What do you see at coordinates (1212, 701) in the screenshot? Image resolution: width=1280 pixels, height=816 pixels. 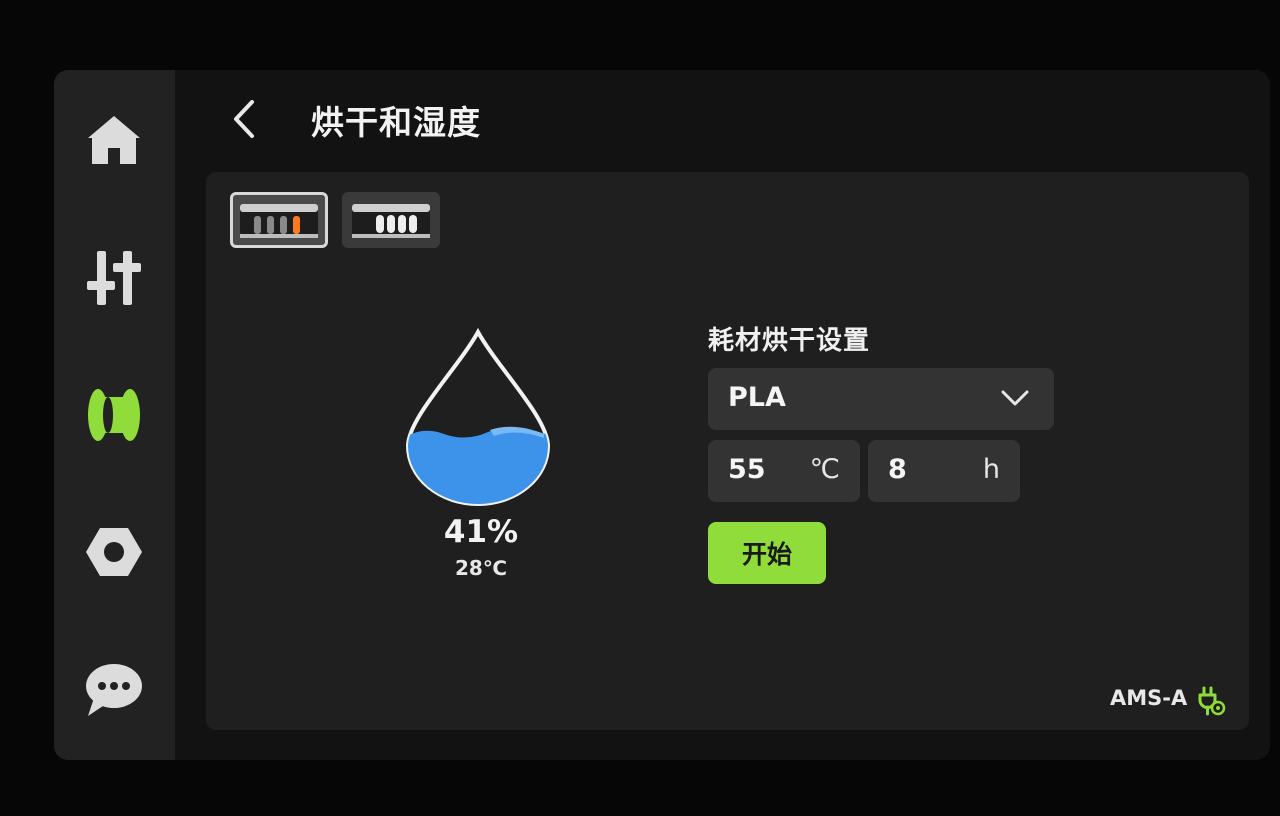 I see `power-plug-icon` at bounding box center [1212, 701].